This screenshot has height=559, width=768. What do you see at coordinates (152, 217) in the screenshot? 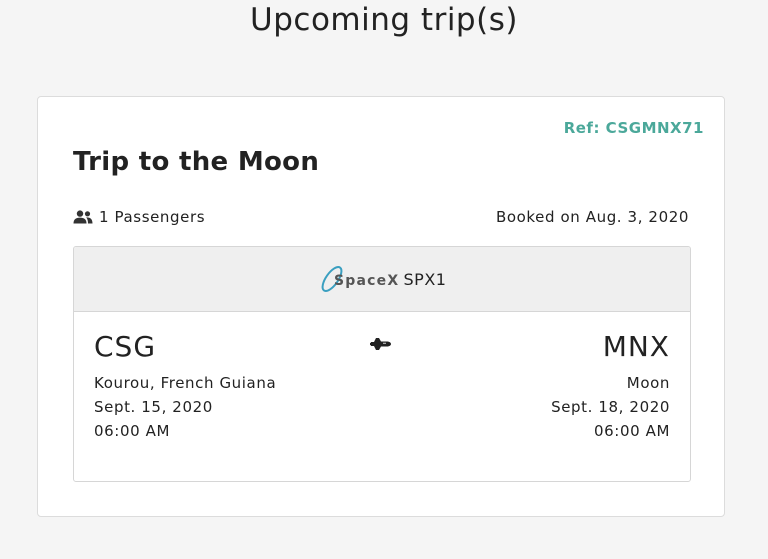
I see `passengers-label: 1 Passengers` at bounding box center [152, 217].